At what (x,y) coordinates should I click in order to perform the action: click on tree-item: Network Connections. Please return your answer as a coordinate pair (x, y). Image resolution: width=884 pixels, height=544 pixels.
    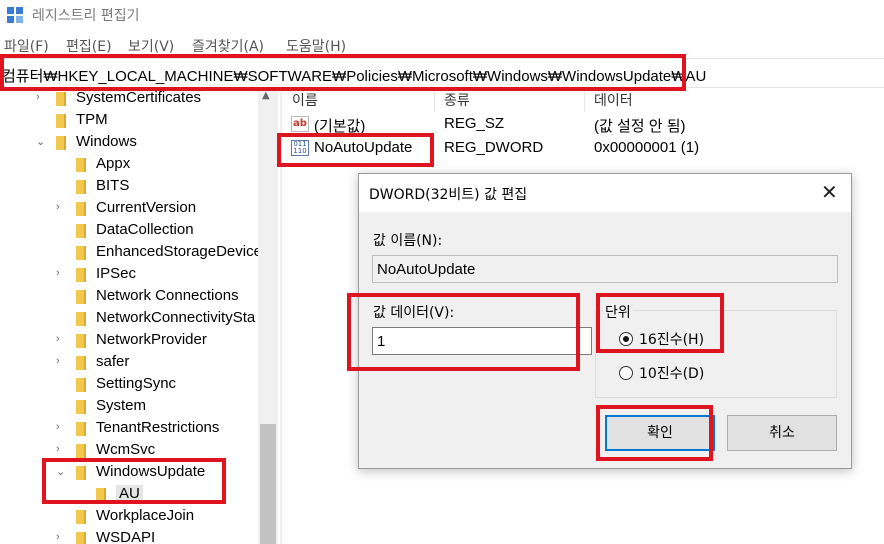
    Looking at the image, I should click on (129, 297).